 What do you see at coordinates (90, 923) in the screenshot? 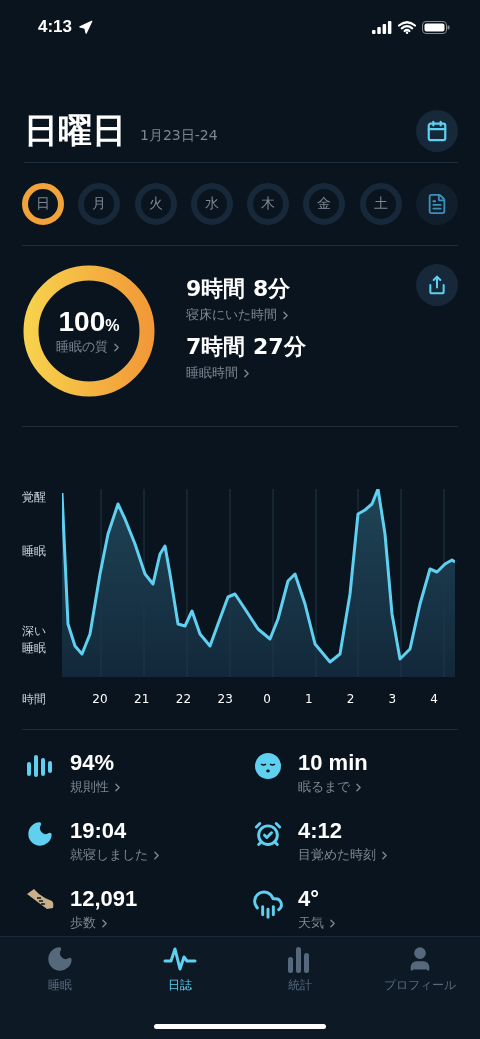
I see `stat-link: 歩数` at bounding box center [90, 923].